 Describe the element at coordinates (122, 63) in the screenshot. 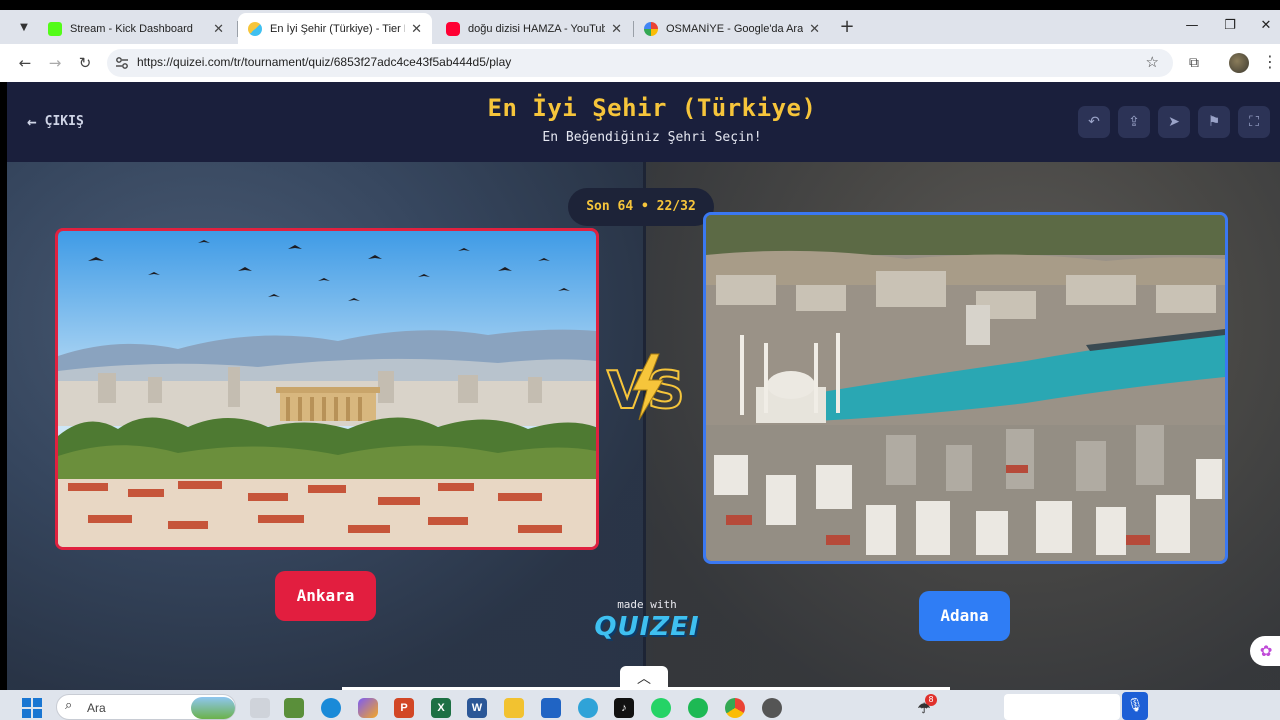

I see `site-settings-icon` at that location.